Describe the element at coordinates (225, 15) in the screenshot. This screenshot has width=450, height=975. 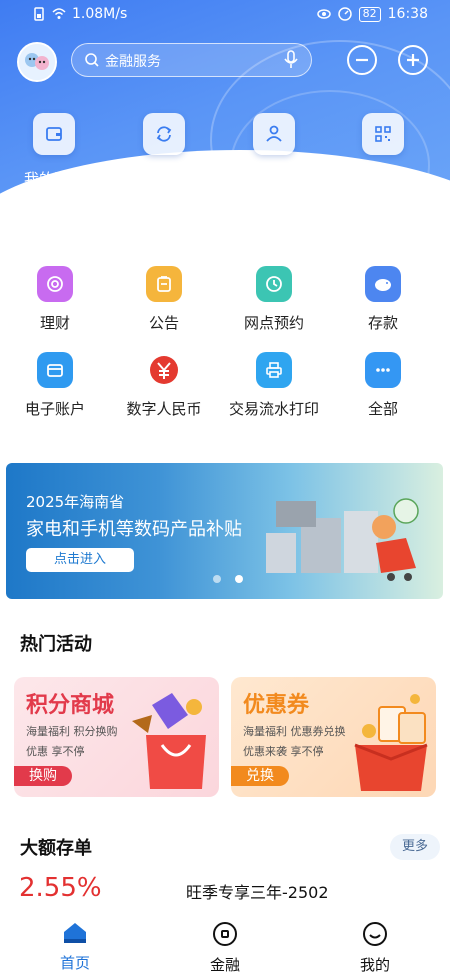
I see `status-bar: 1.08M/s 82 16:38` at that location.